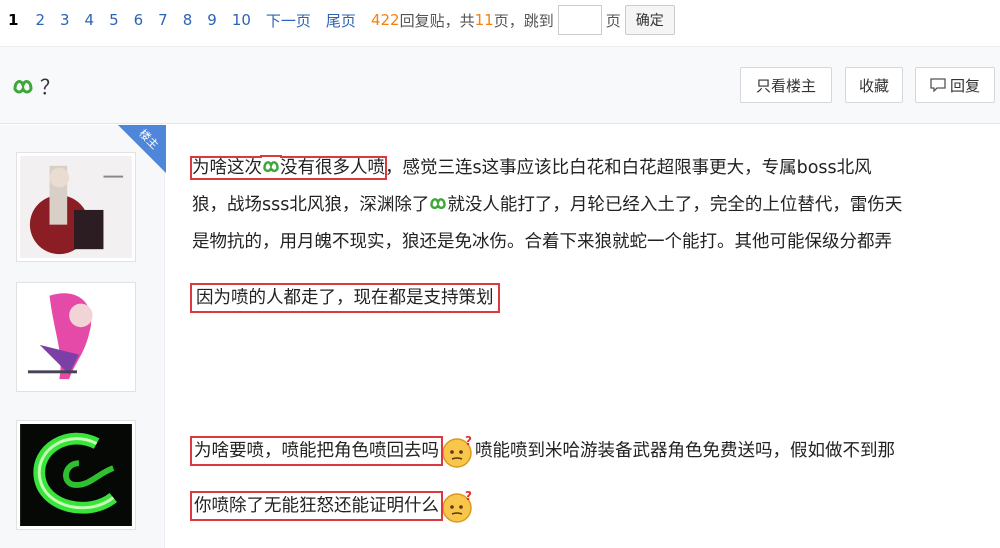 This screenshot has width=1000, height=548. I want to click on reply-button: 回复, so click(955, 85).